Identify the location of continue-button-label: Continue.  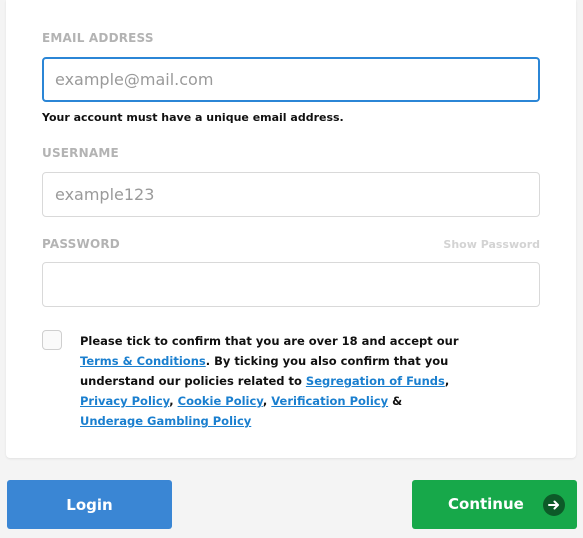
(486, 504).